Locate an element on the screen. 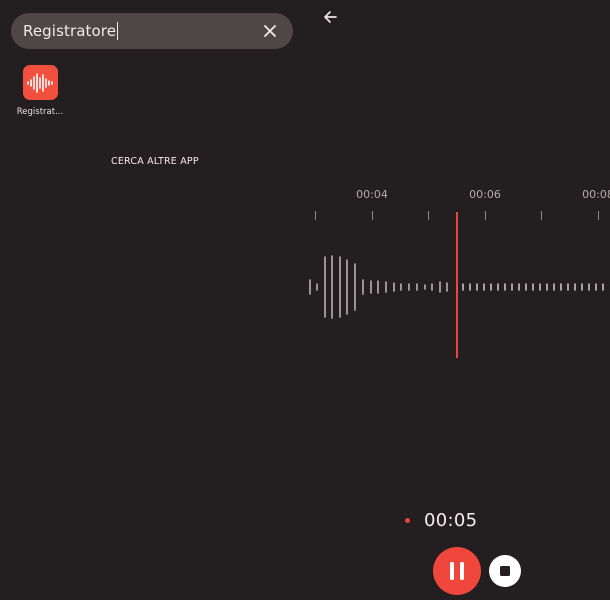 Image resolution: width=610 pixels, height=600 pixels. audio-waveform-icon is located at coordinates (40, 82).